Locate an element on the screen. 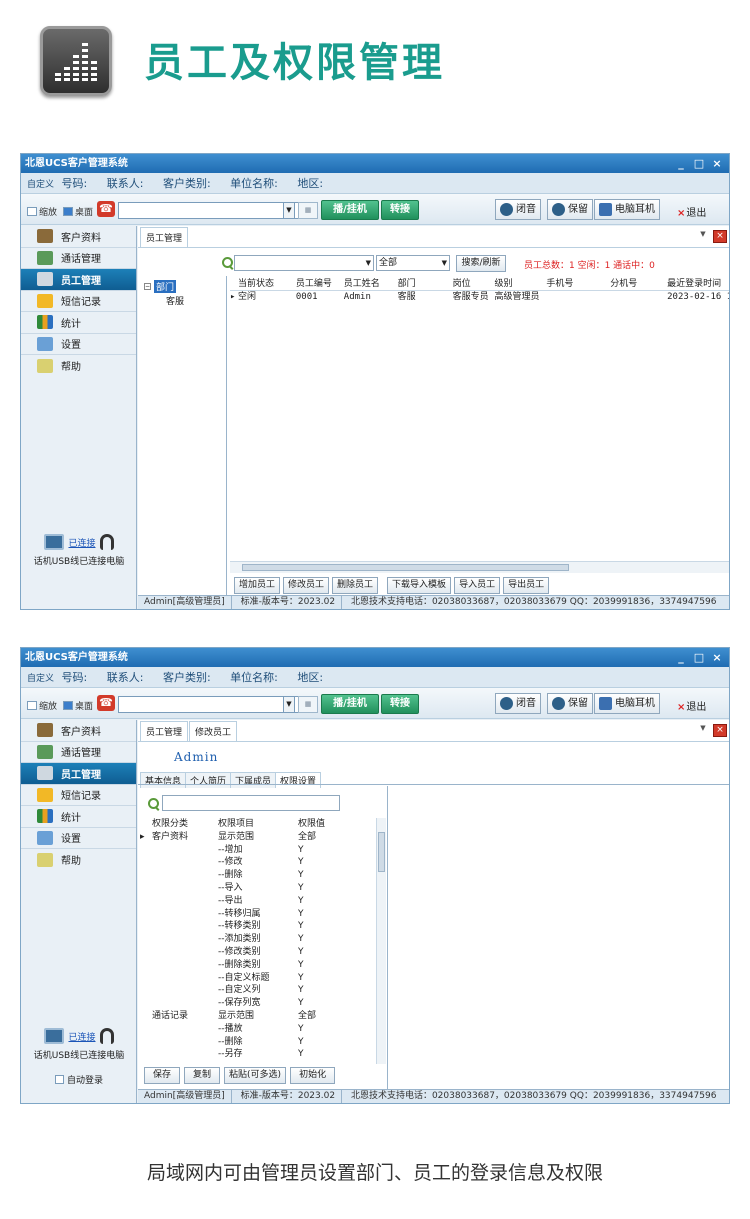  table-row: 通话记录 显示范围 全部 is located at coordinates (258, 1016).